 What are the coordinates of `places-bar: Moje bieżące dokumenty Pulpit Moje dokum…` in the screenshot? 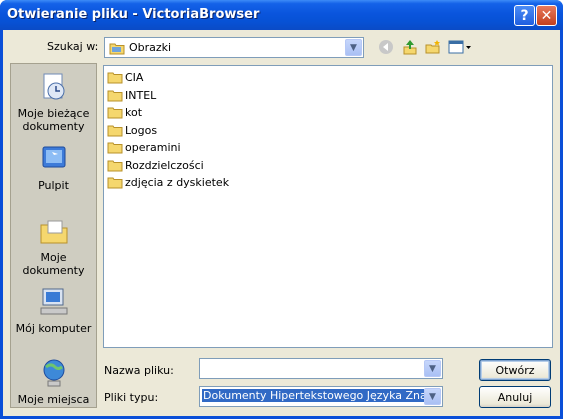 It's located at (53, 235).